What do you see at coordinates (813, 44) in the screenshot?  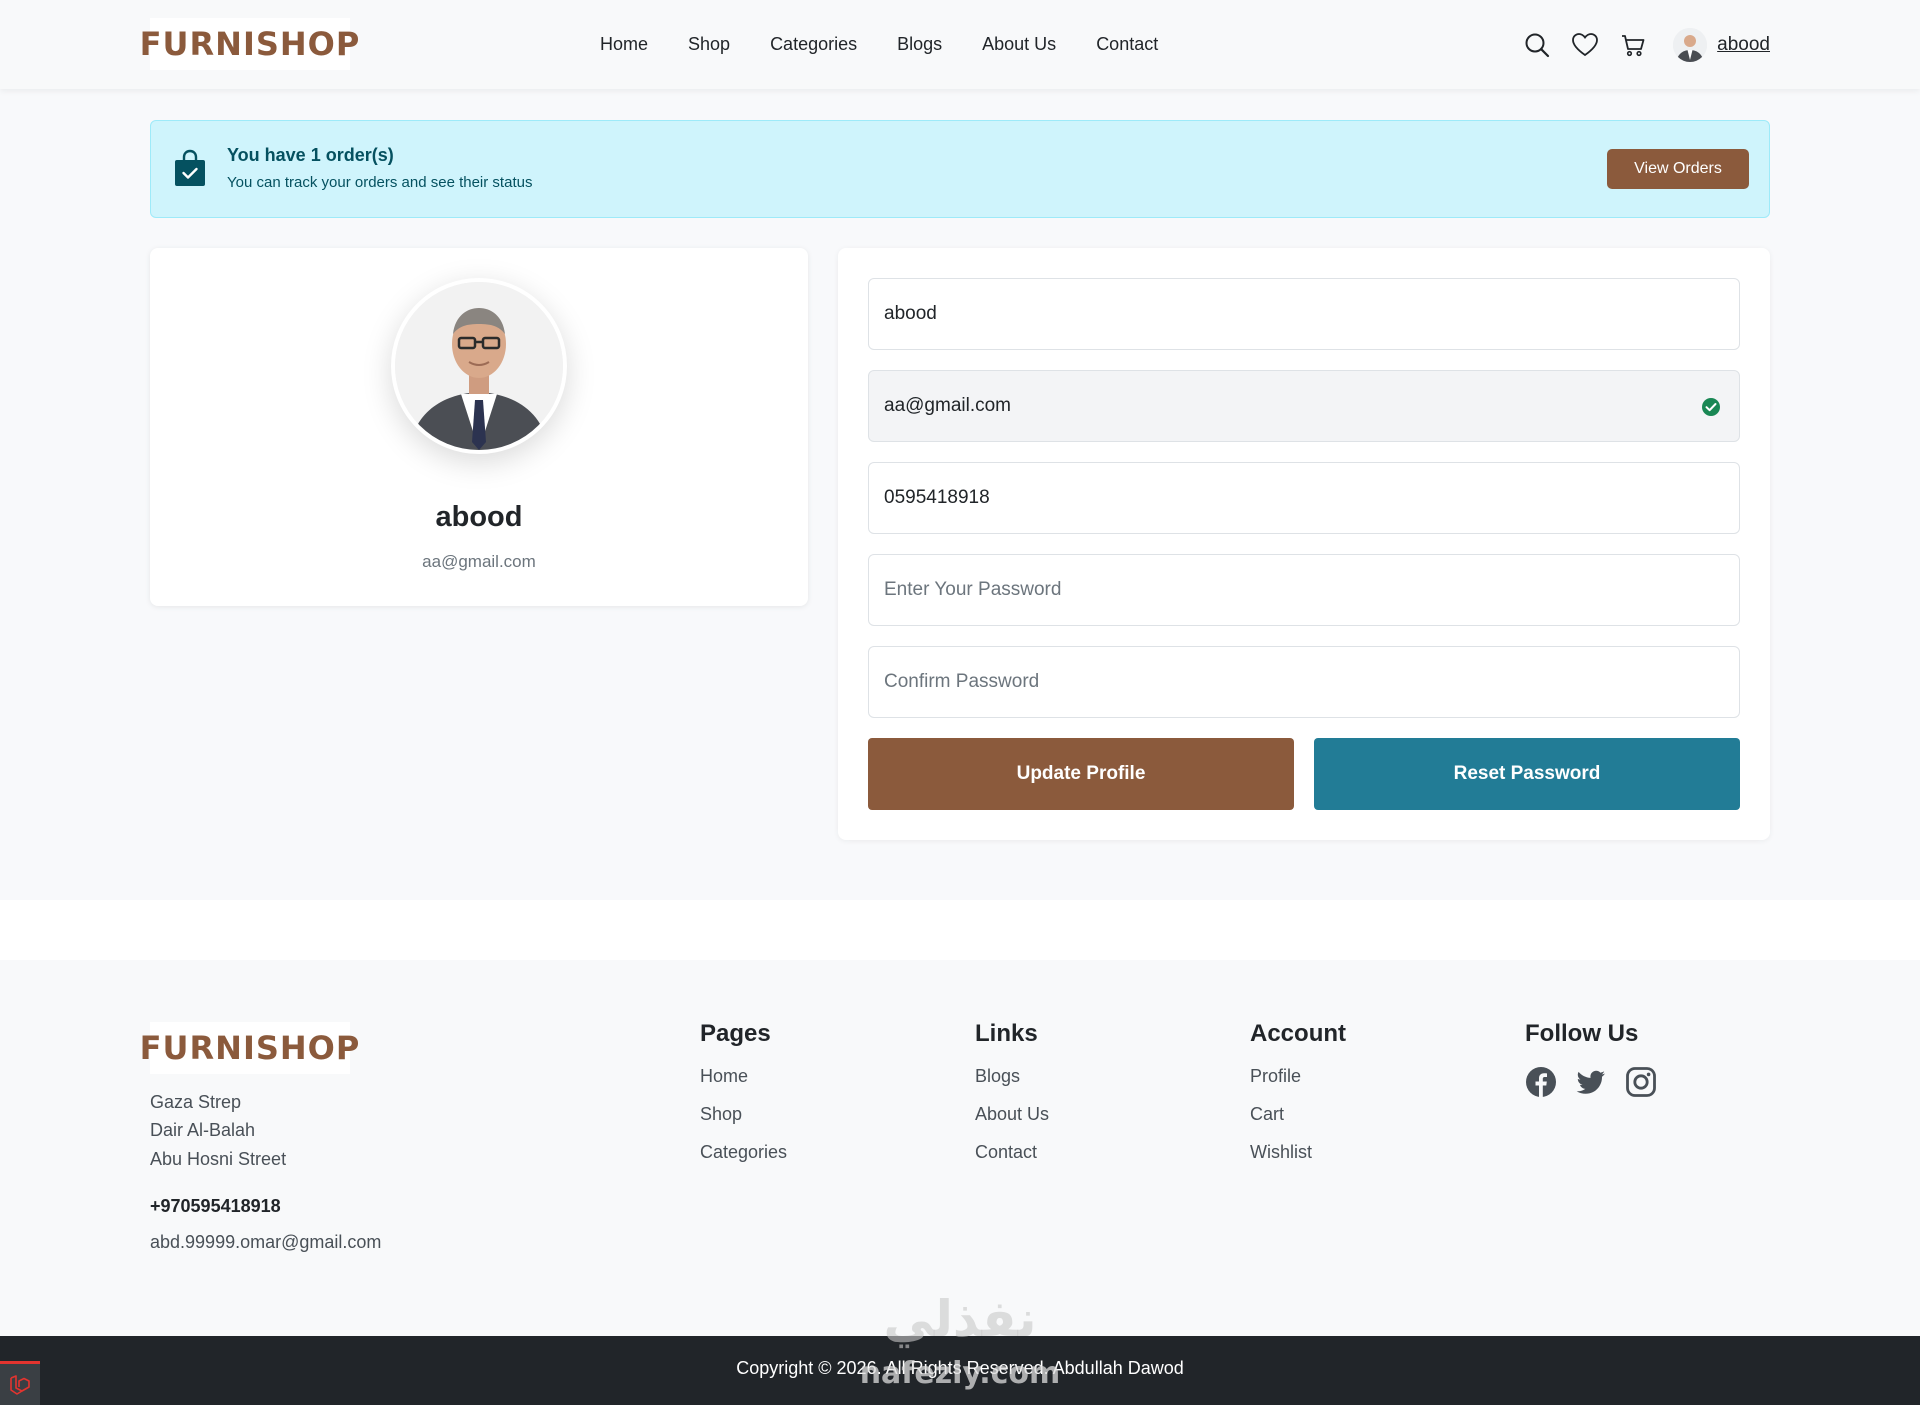 I see `nav-categories: Categories` at bounding box center [813, 44].